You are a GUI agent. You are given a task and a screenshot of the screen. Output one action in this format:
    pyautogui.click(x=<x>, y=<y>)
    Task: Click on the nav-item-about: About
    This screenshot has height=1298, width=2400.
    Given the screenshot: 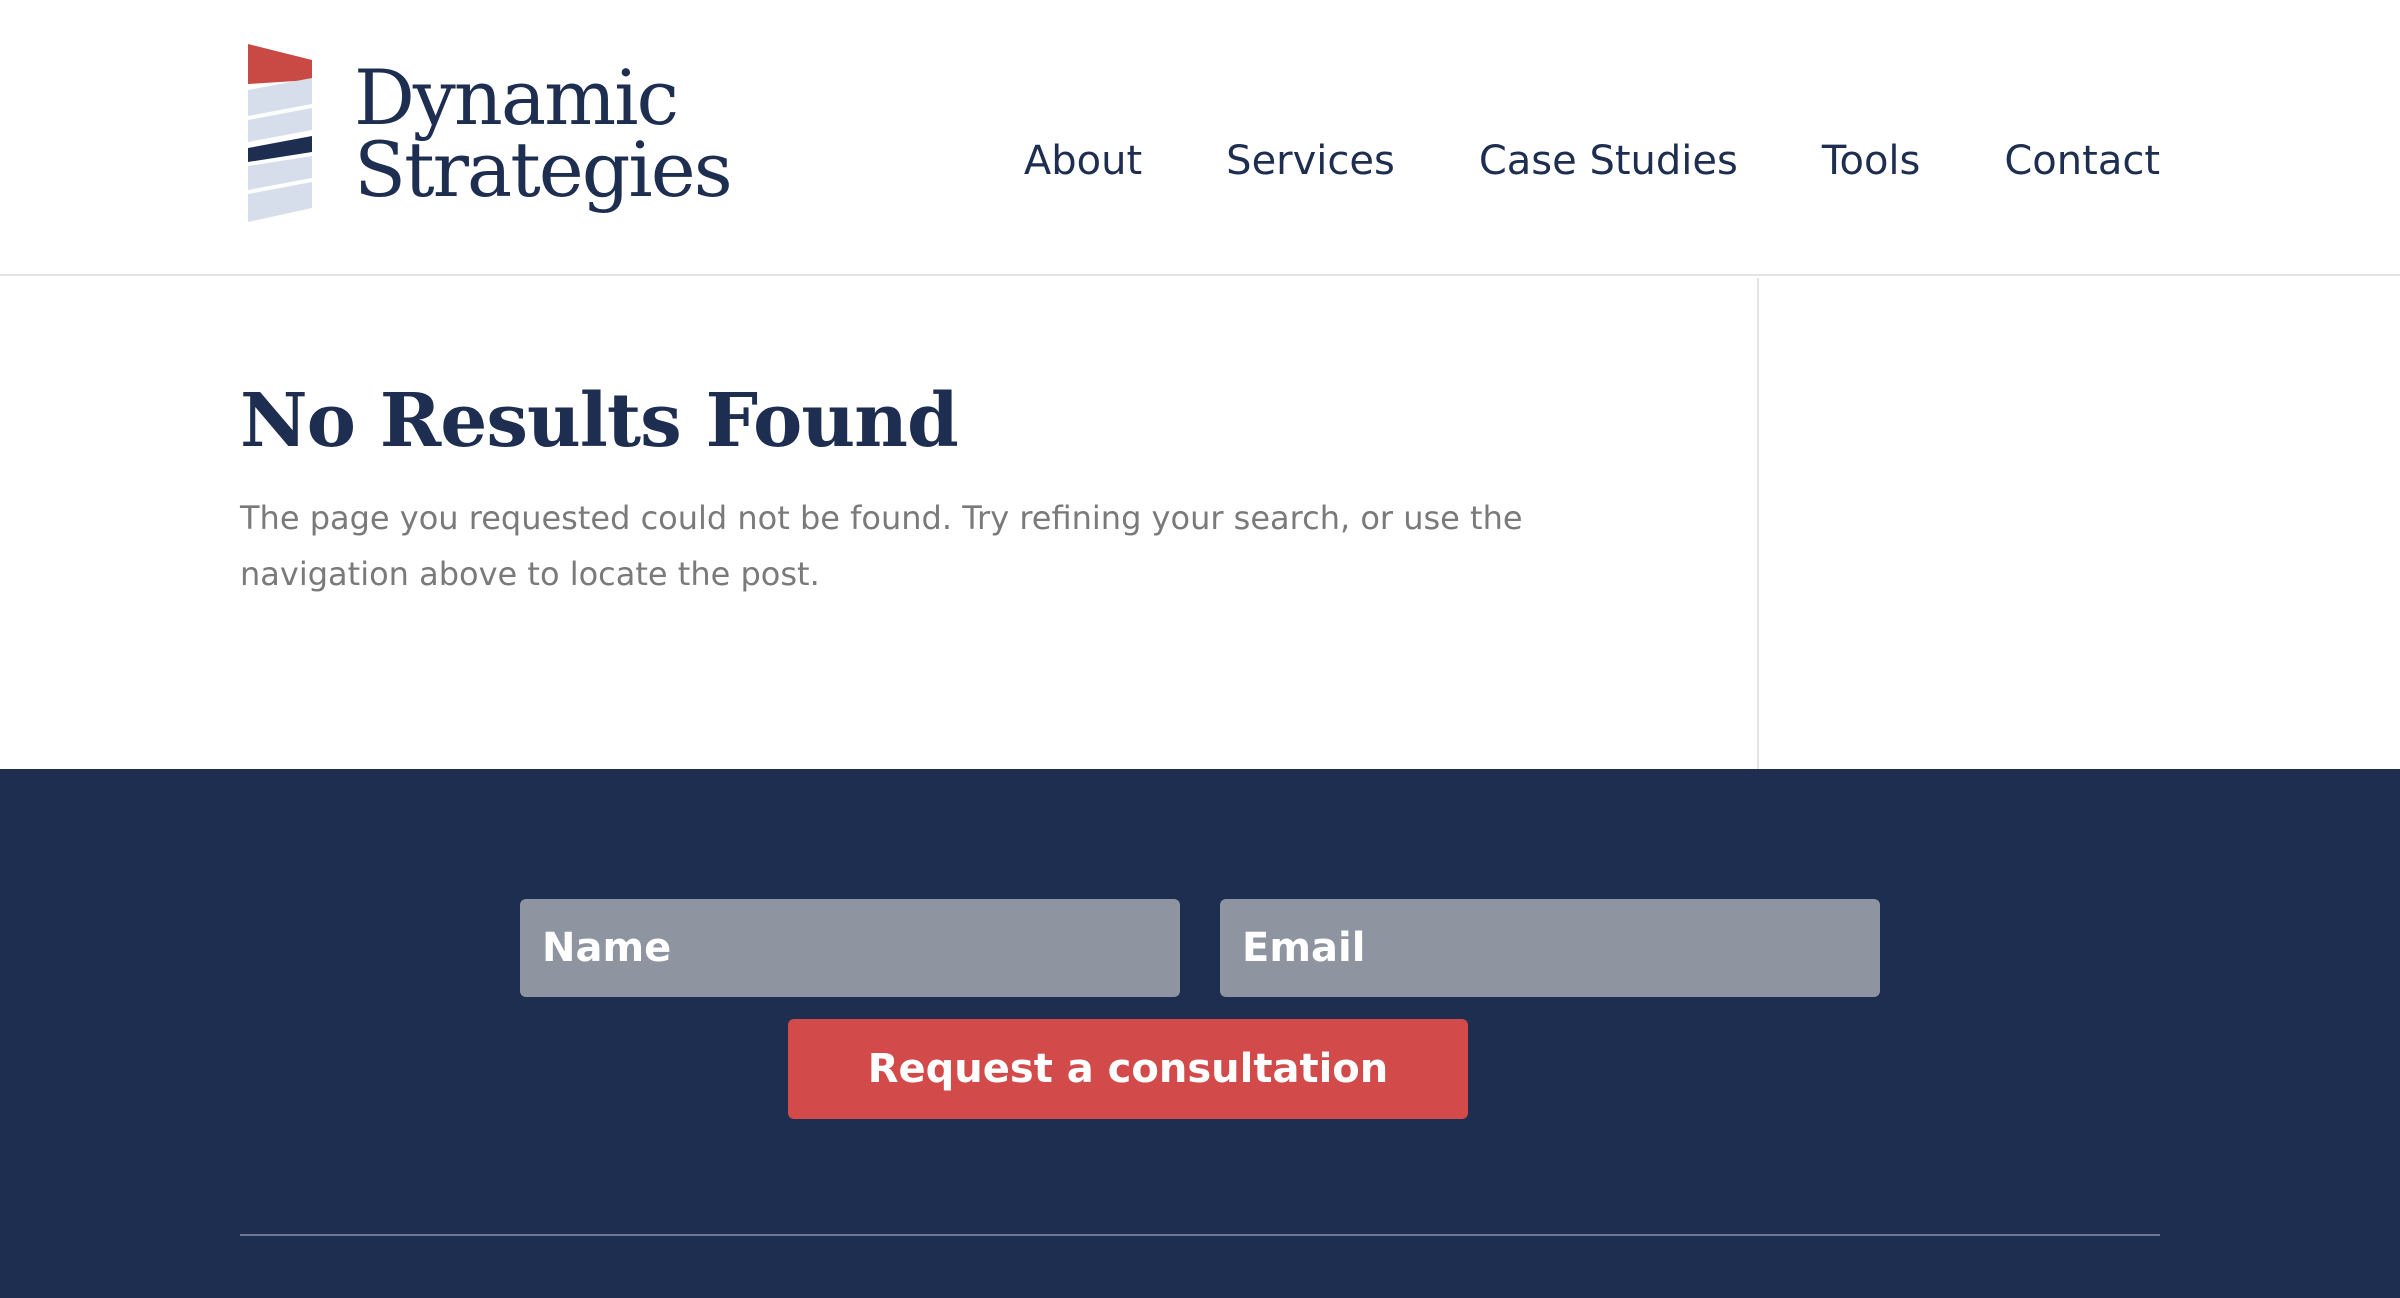 What is the action you would take?
    pyautogui.click(x=1083, y=161)
    